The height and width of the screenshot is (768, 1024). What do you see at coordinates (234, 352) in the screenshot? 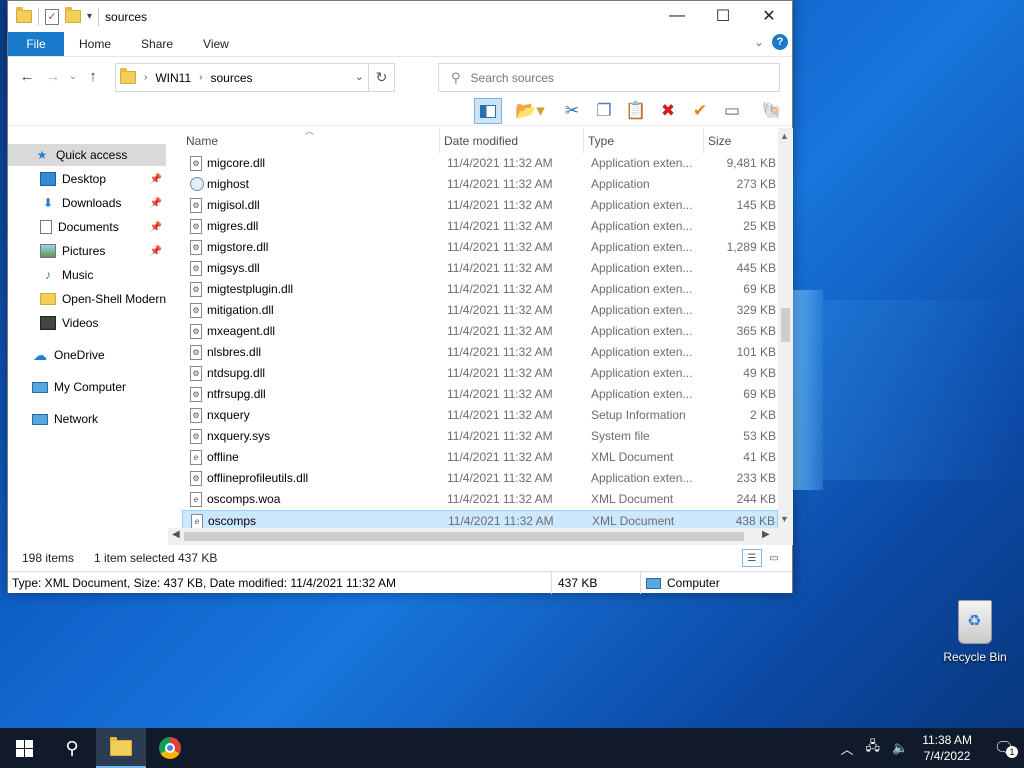
I see `file-name: nlsbres.dll` at bounding box center [234, 352].